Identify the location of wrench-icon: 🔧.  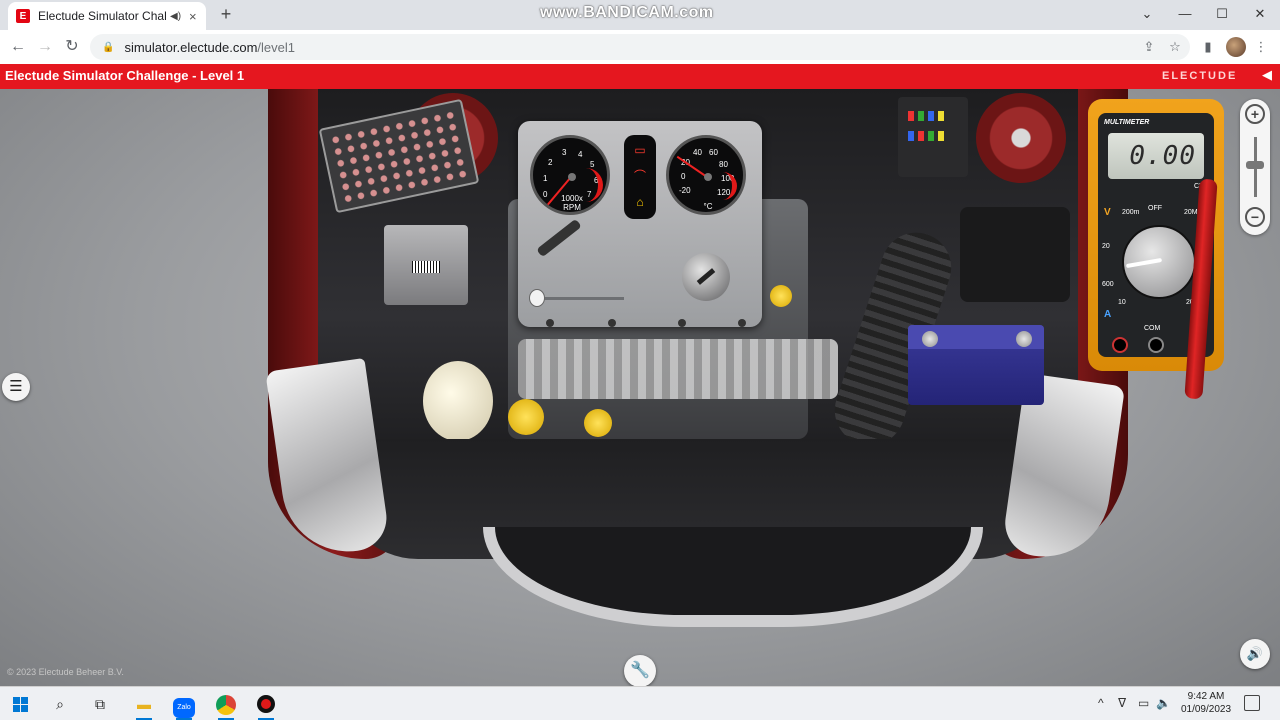
(640, 670).